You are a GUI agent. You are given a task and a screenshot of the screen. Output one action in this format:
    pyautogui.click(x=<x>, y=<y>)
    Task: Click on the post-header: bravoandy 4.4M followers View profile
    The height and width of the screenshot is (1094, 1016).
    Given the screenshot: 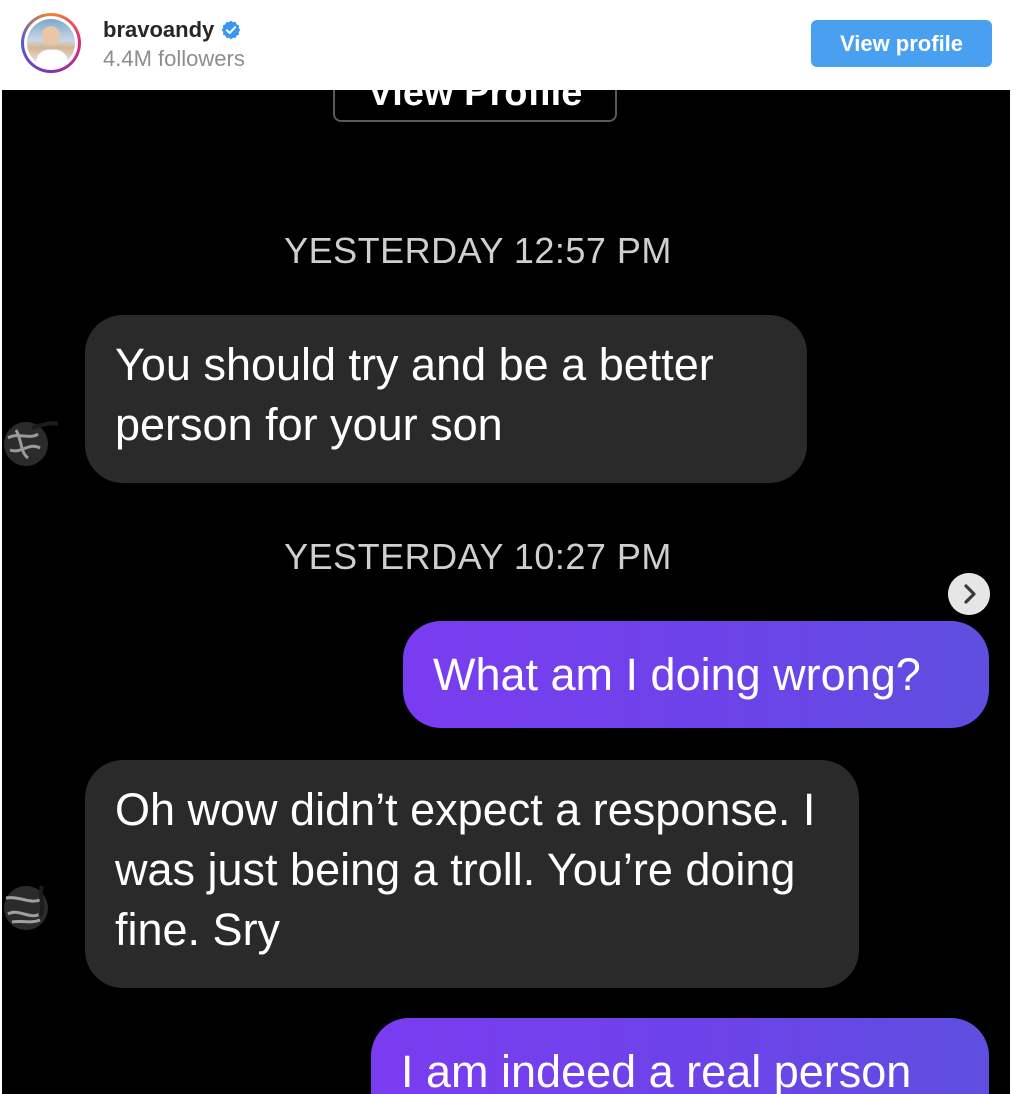 What is the action you would take?
    pyautogui.click(x=508, y=45)
    